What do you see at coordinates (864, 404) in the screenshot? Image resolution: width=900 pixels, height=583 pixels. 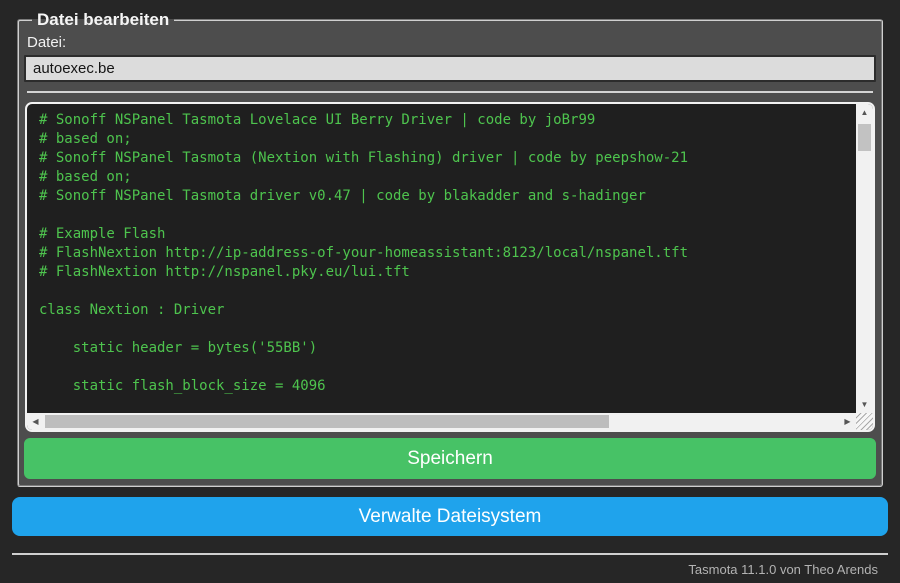 I see `scroll-down-icon: ▼` at bounding box center [864, 404].